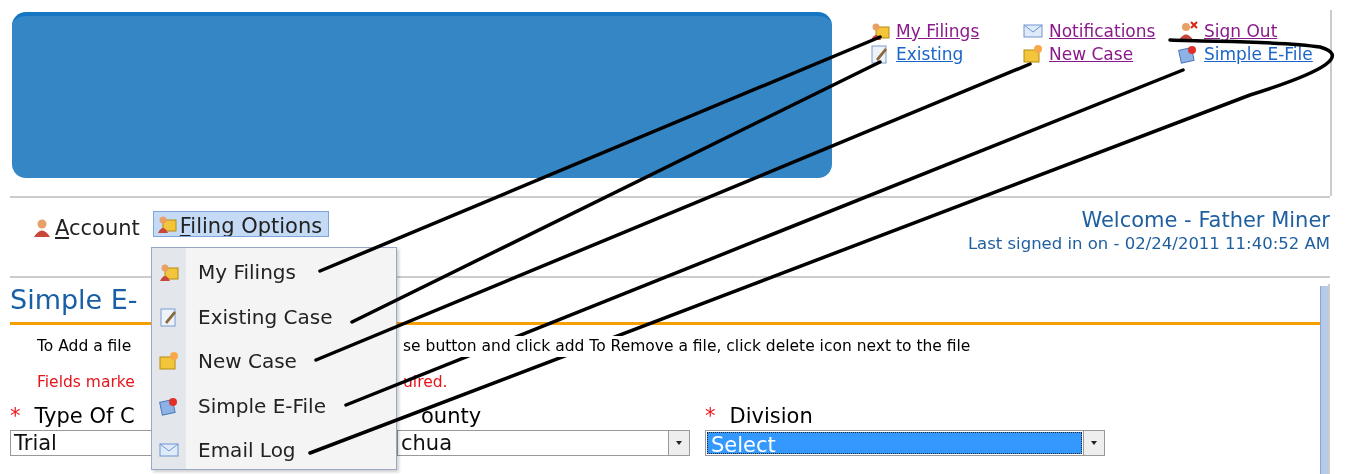 Image resolution: width=1351 pixels, height=474 pixels. What do you see at coordinates (274, 450) in the screenshot?
I see `menu-item: Email Log` at bounding box center [274, 450].